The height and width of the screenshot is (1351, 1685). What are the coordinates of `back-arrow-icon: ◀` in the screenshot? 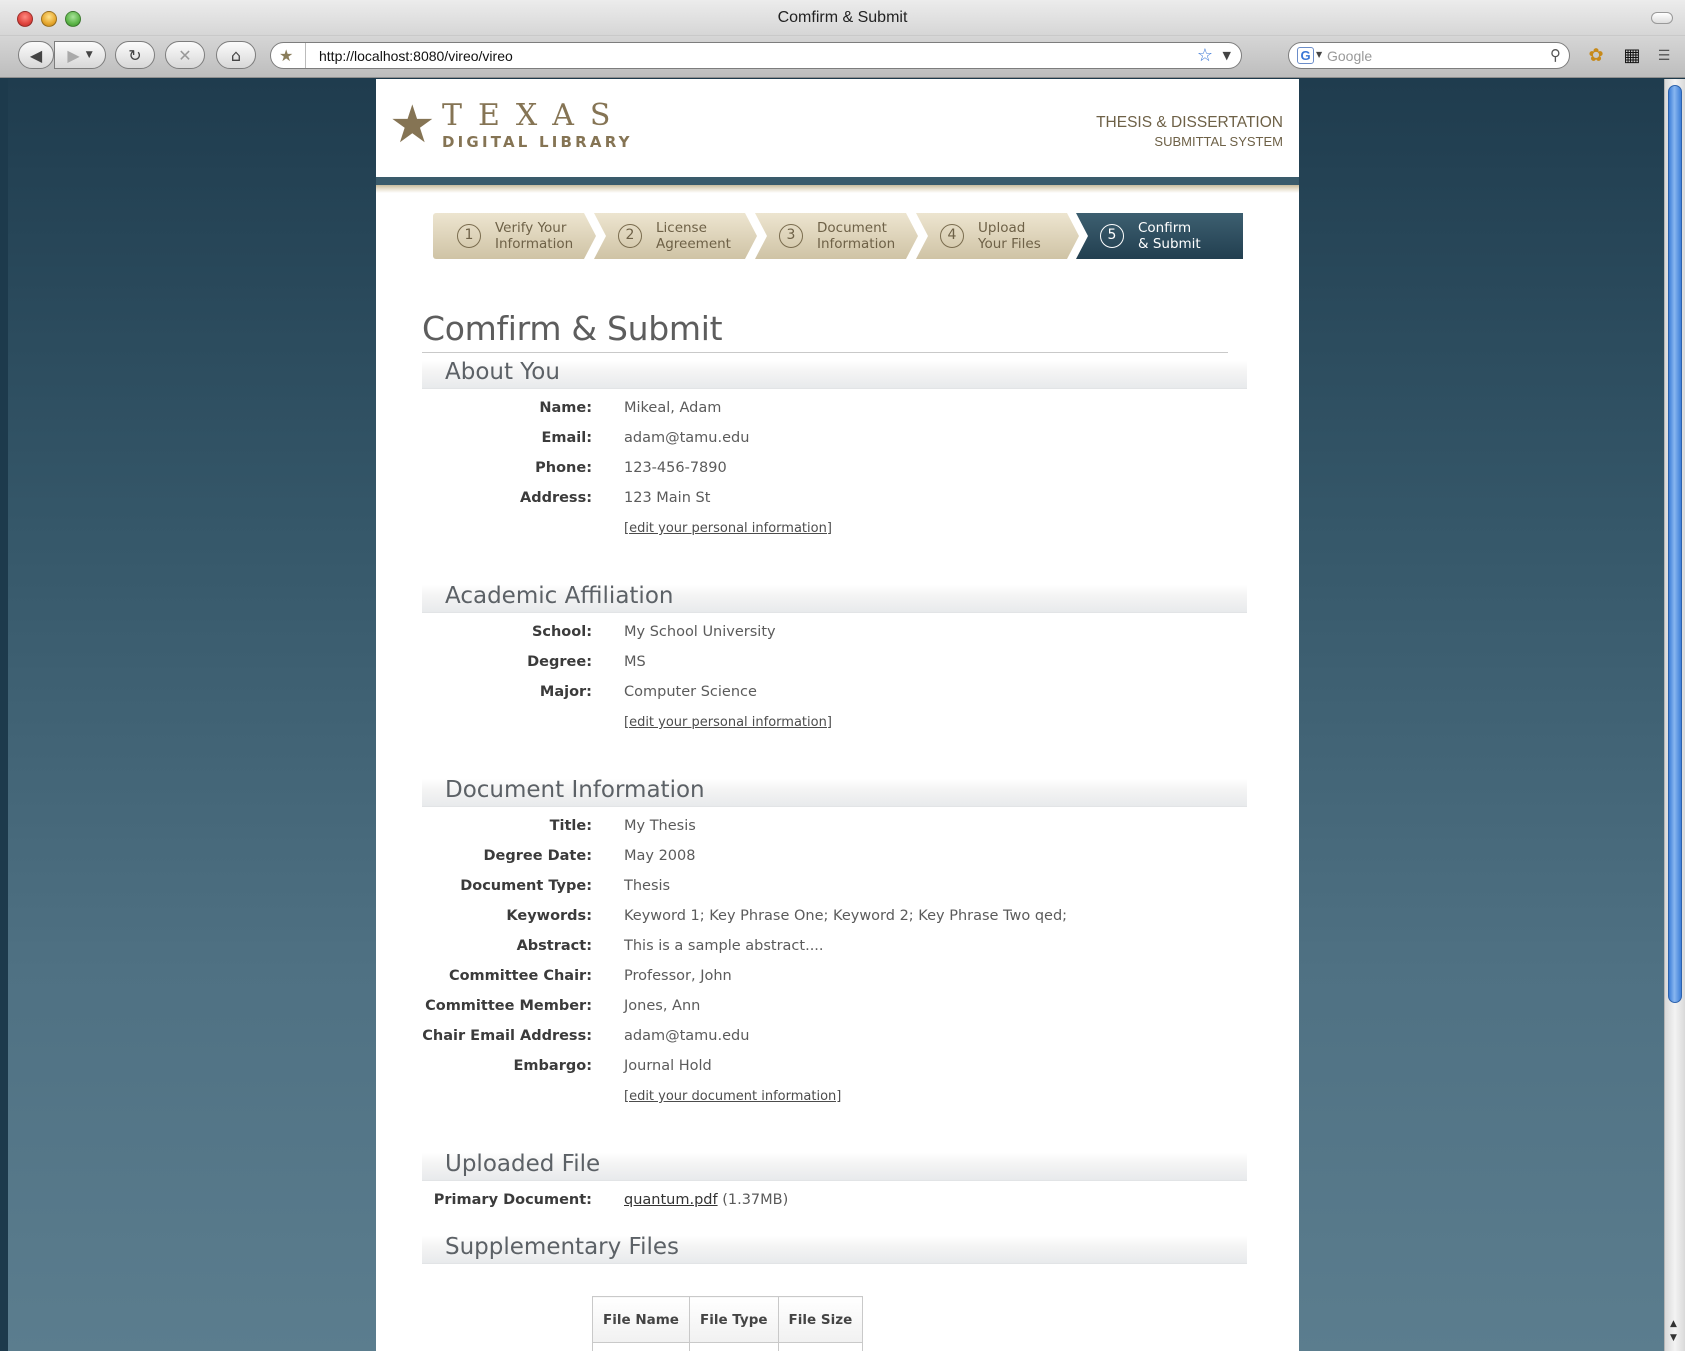 It's located at (36, 55).